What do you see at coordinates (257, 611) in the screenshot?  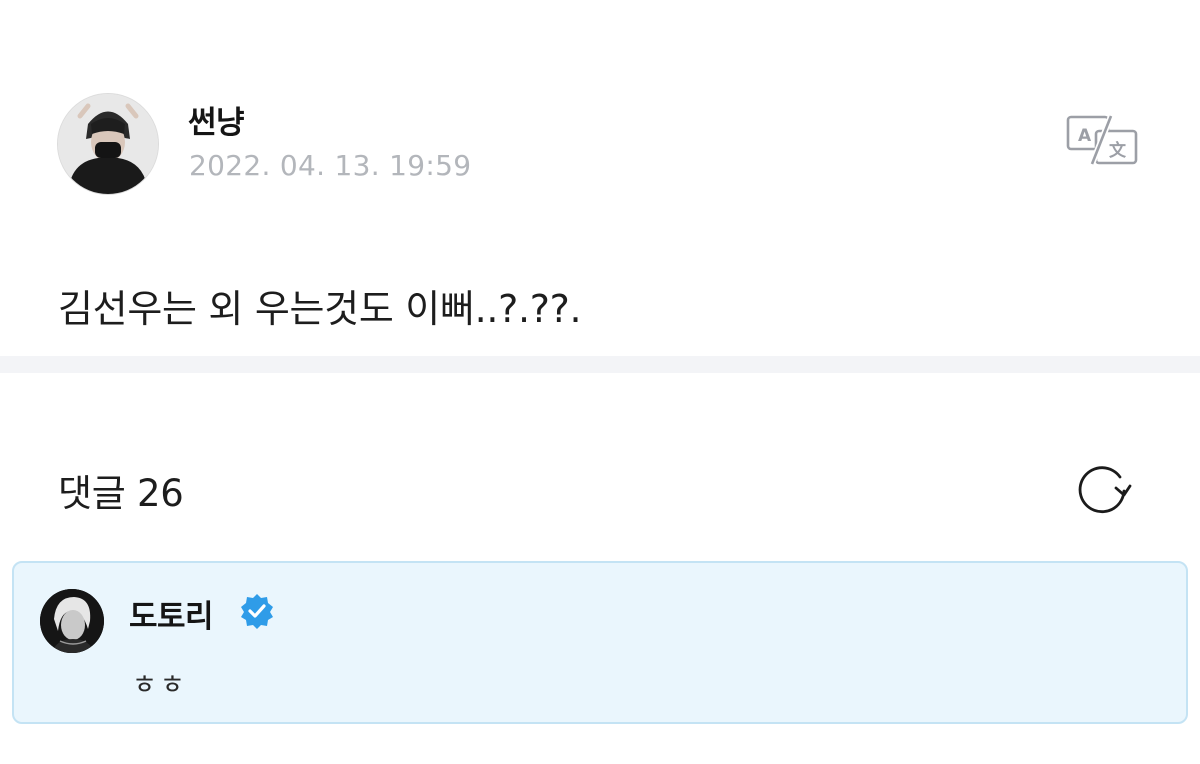 I see `verified-badge-icon` at bounding box center [257, 611].